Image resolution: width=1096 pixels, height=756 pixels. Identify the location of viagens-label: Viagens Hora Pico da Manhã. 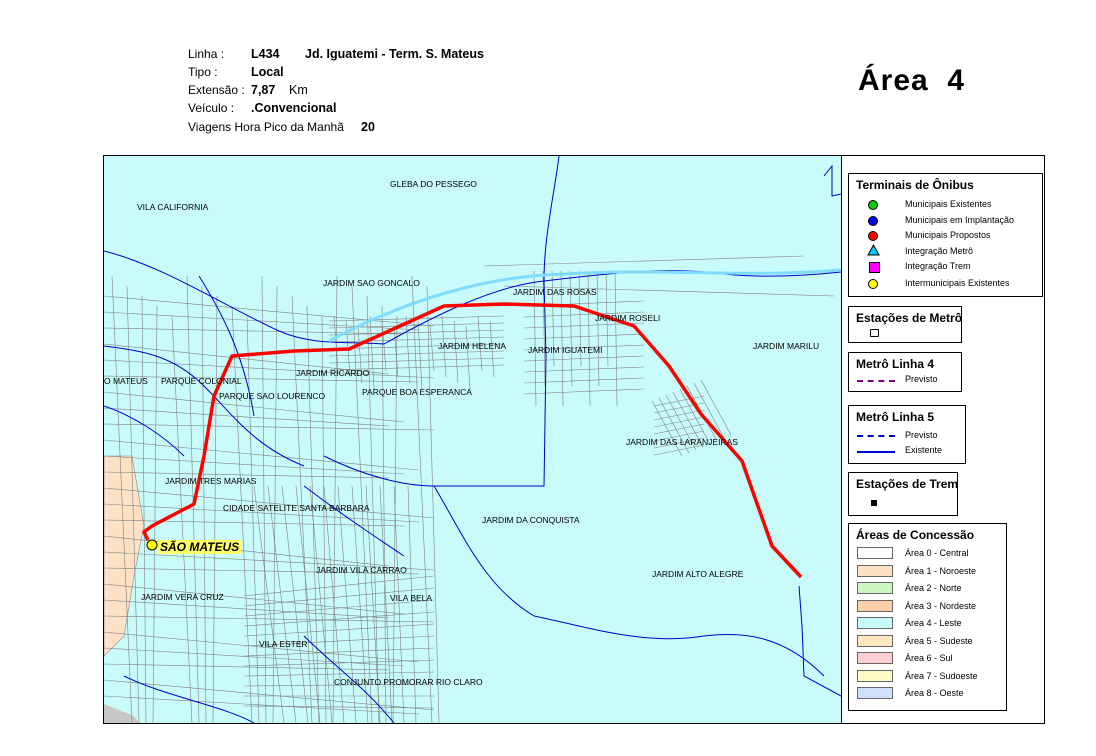
(266, 127).